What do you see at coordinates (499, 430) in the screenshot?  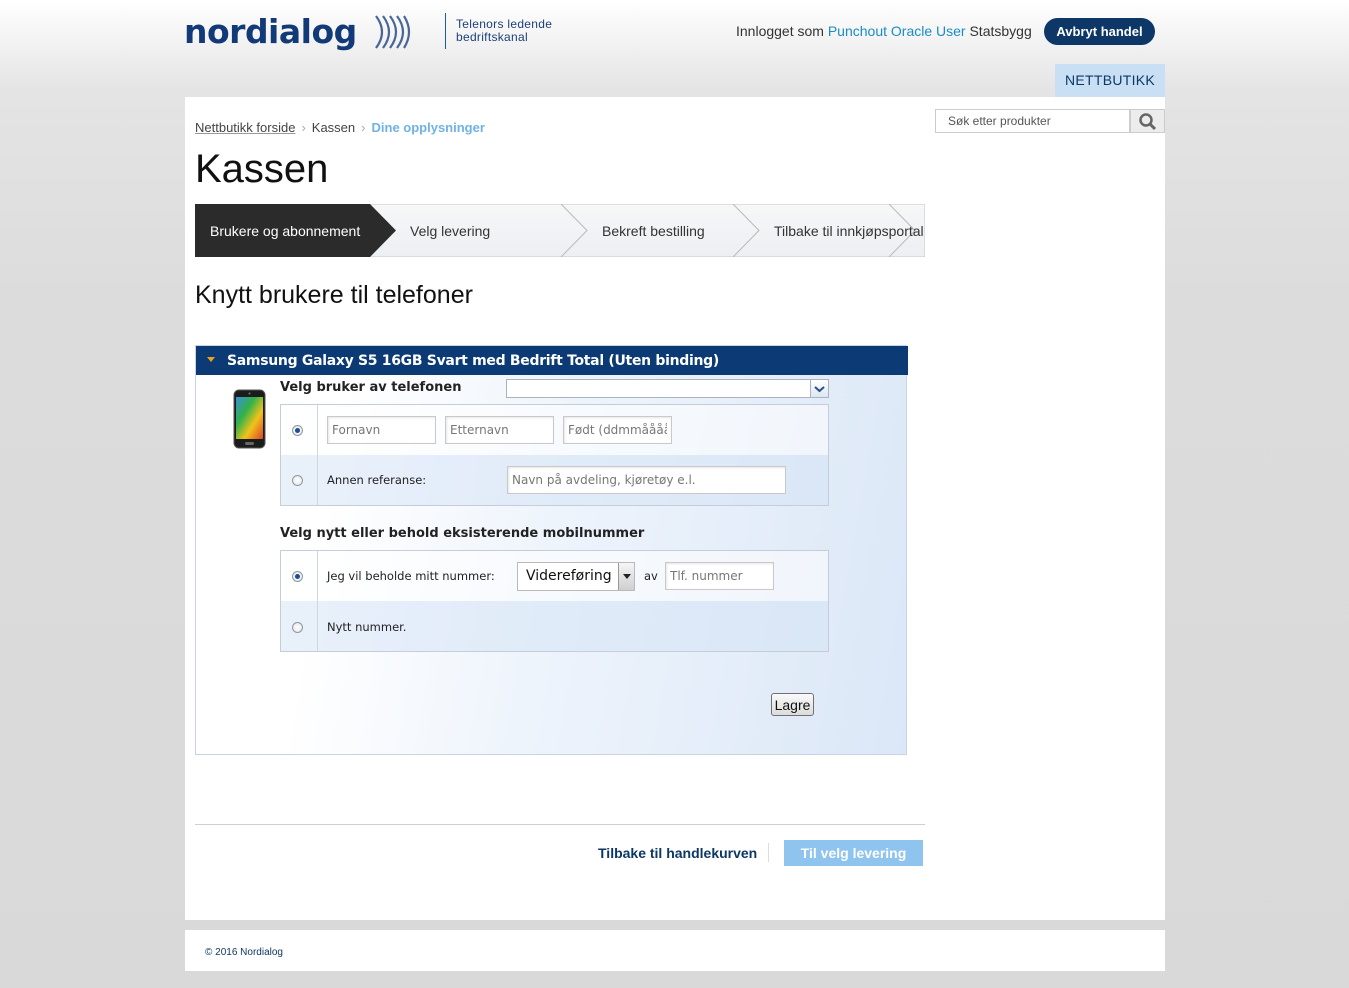 I see `last-name-field` at bounding box center [499, 430].